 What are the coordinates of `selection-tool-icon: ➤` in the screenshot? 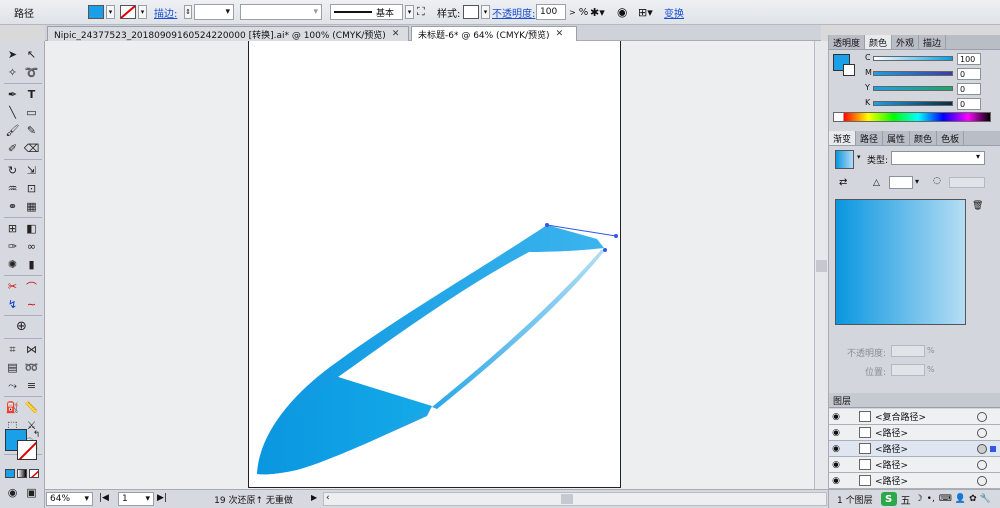 It's located at (12, 54).